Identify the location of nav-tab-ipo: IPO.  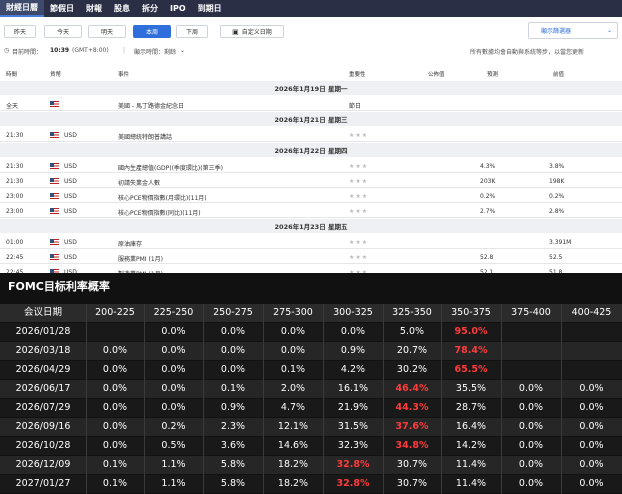
(178, 8).